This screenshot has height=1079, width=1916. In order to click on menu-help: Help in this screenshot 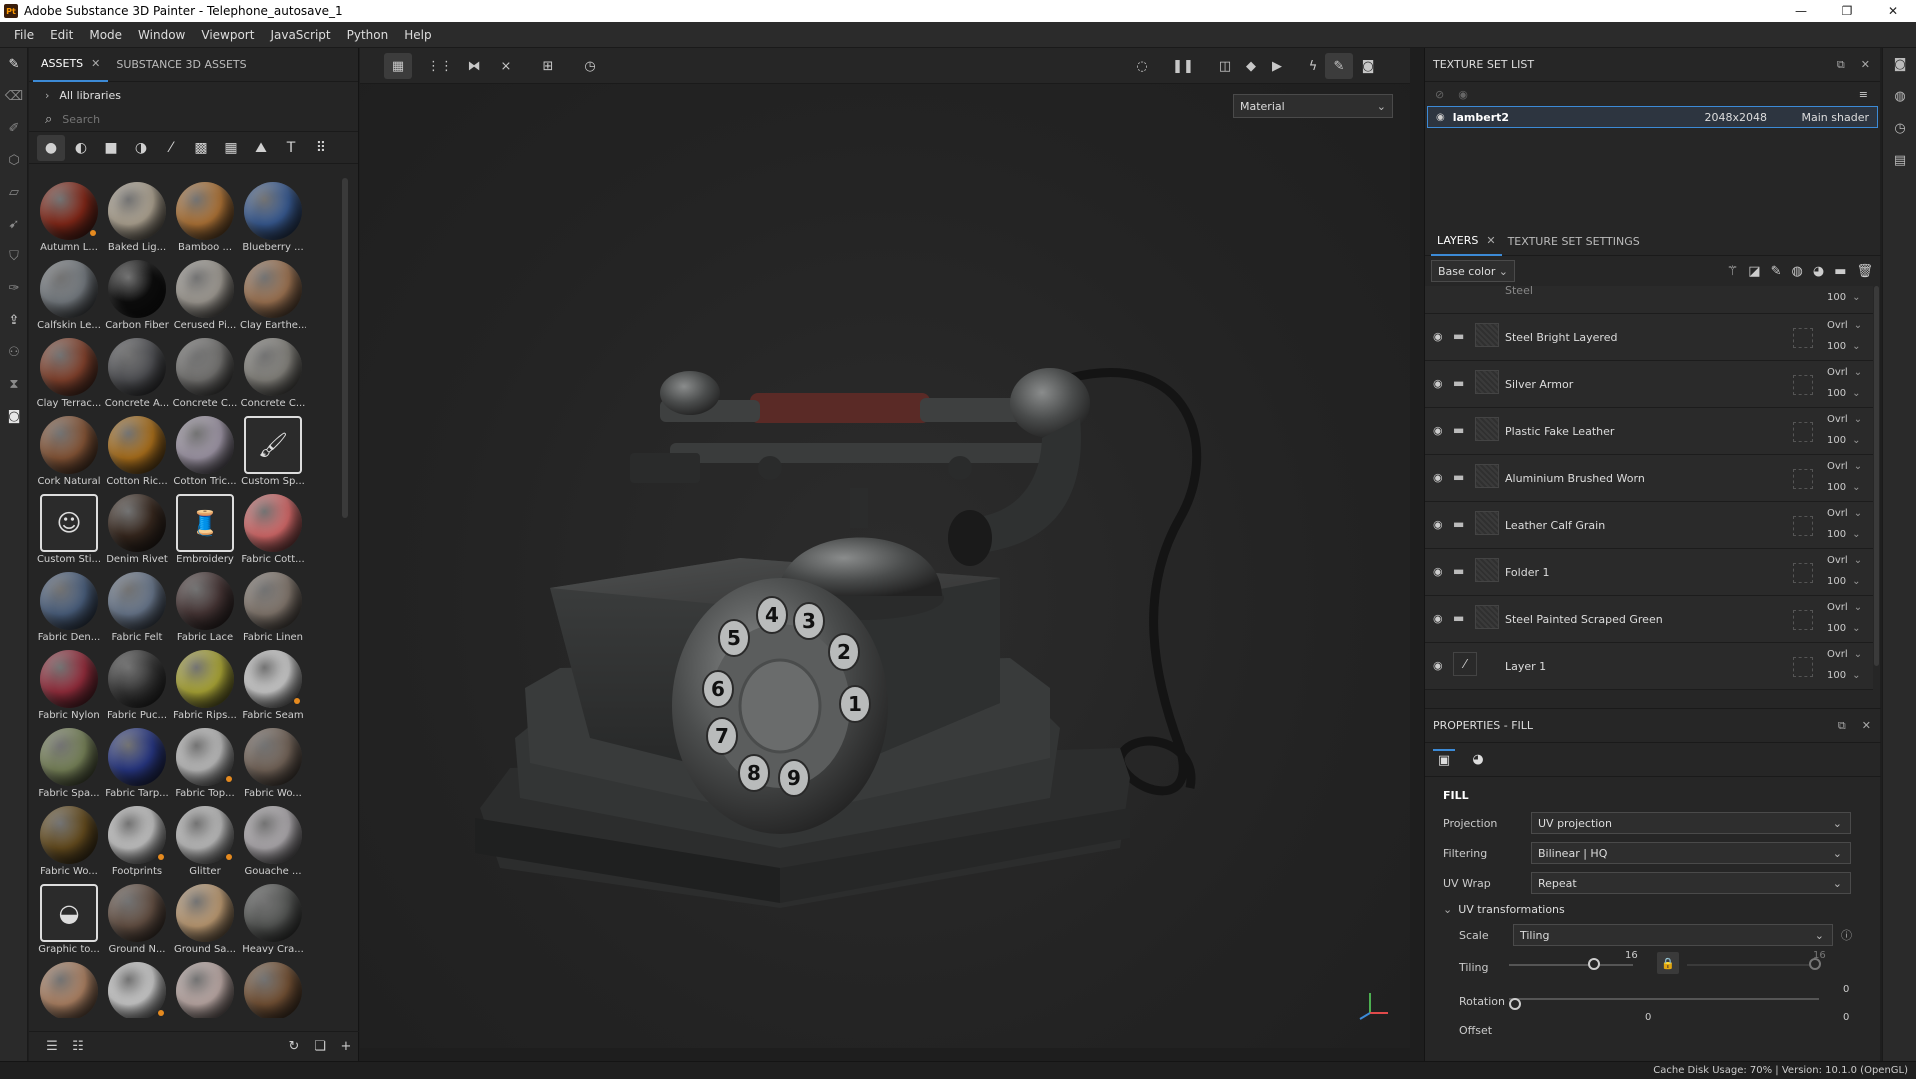, I will do `click(417, 35)`.